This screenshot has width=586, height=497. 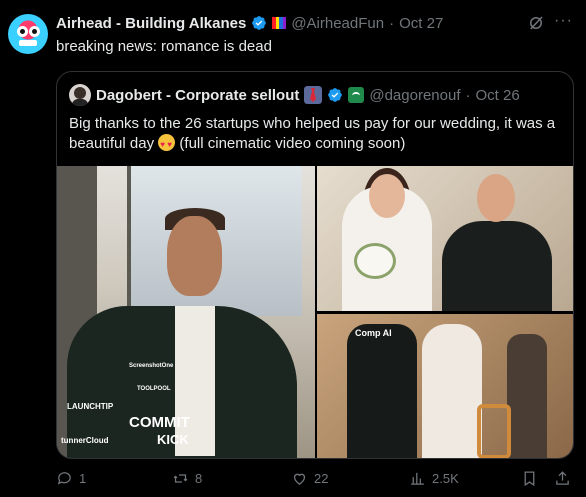 What do you see at coordinates (387, 196) in the screenshot?
I see `bride-face` at bounding box center [387, 196].